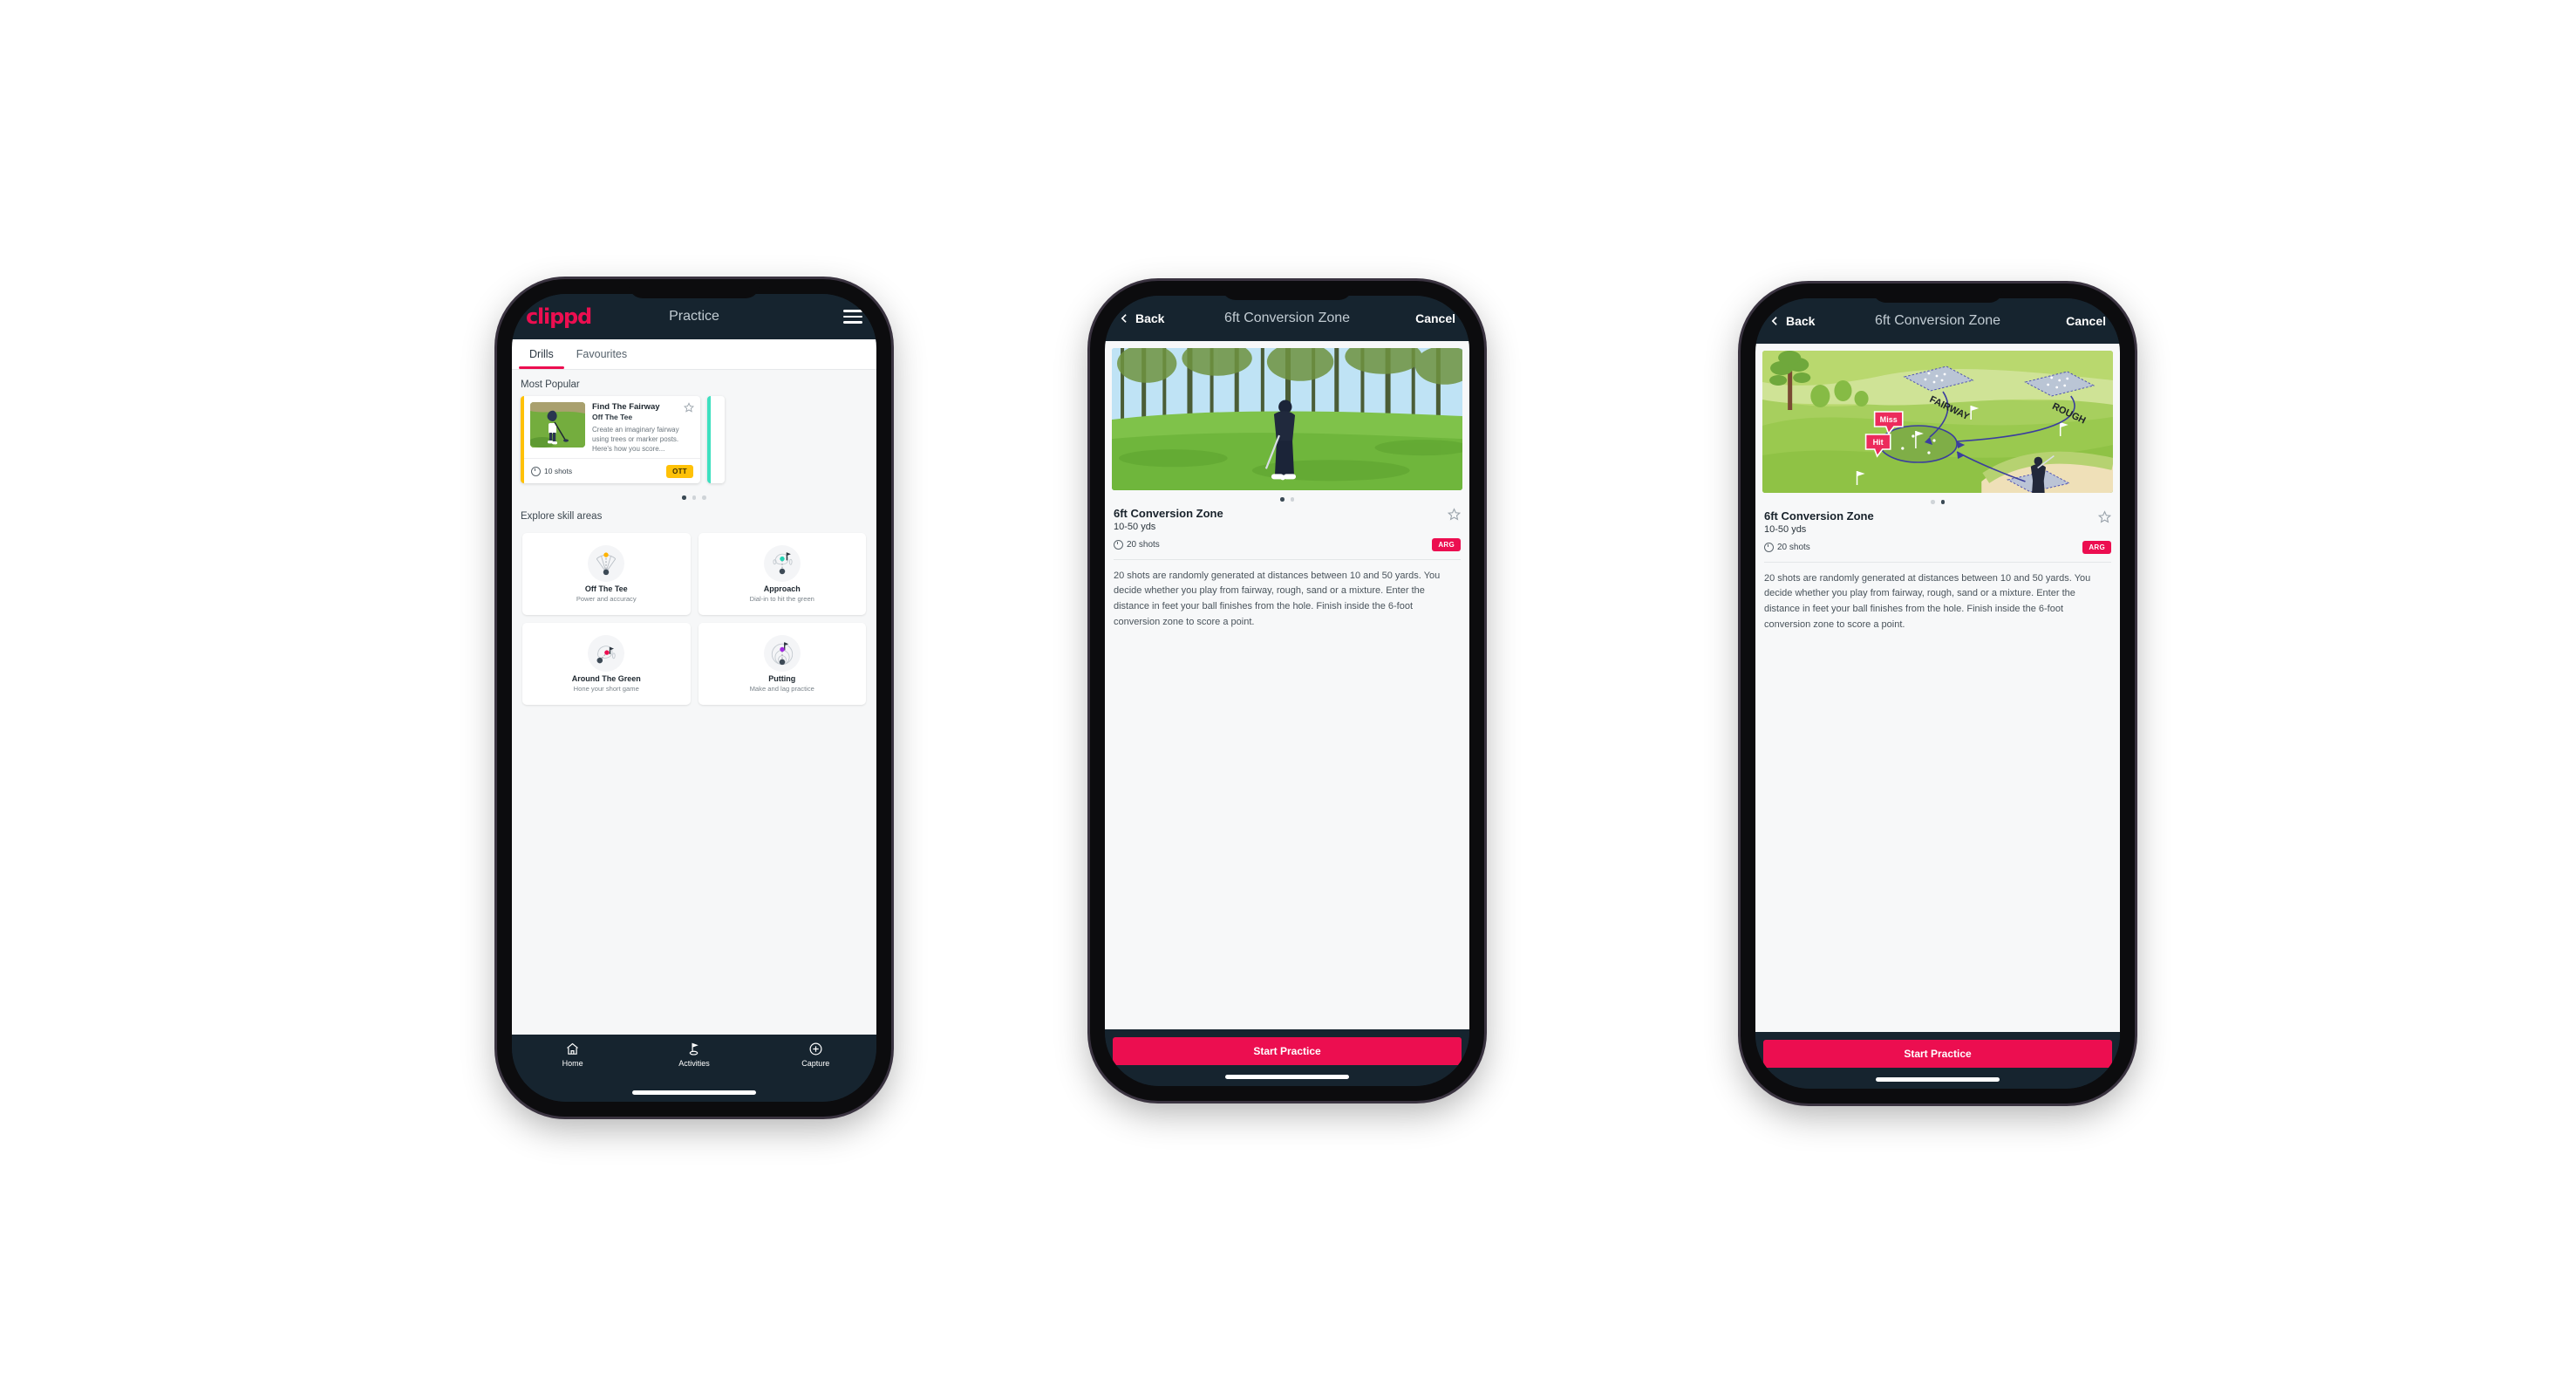  I want to click on nav-label: Home, so click(573, 1063).